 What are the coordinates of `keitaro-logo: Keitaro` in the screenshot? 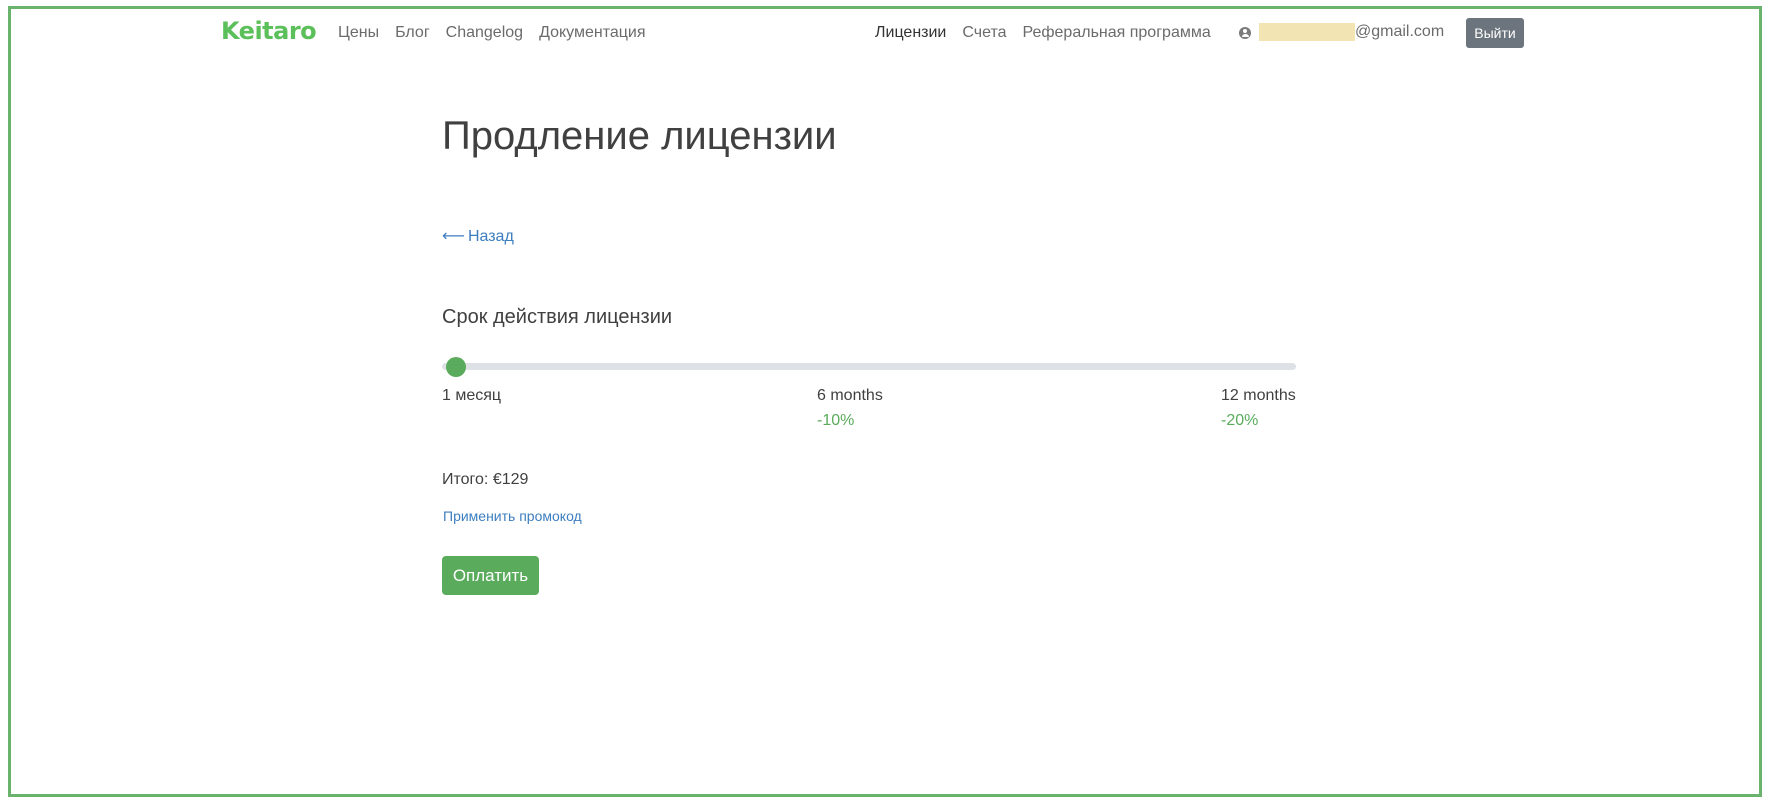 It's located at (269, 31).